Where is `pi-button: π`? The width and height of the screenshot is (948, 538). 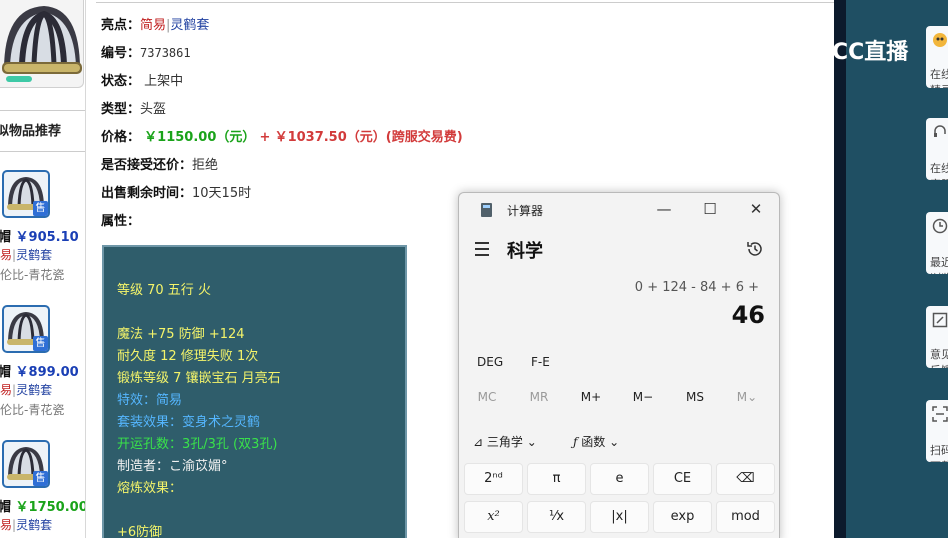 pi-button: π is located at coordinates (556, 479).